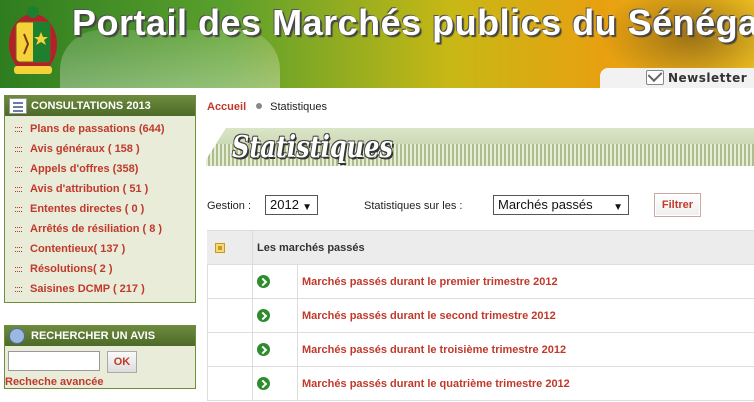  I want to click on search-ok-button: OK, so click(122, 362).